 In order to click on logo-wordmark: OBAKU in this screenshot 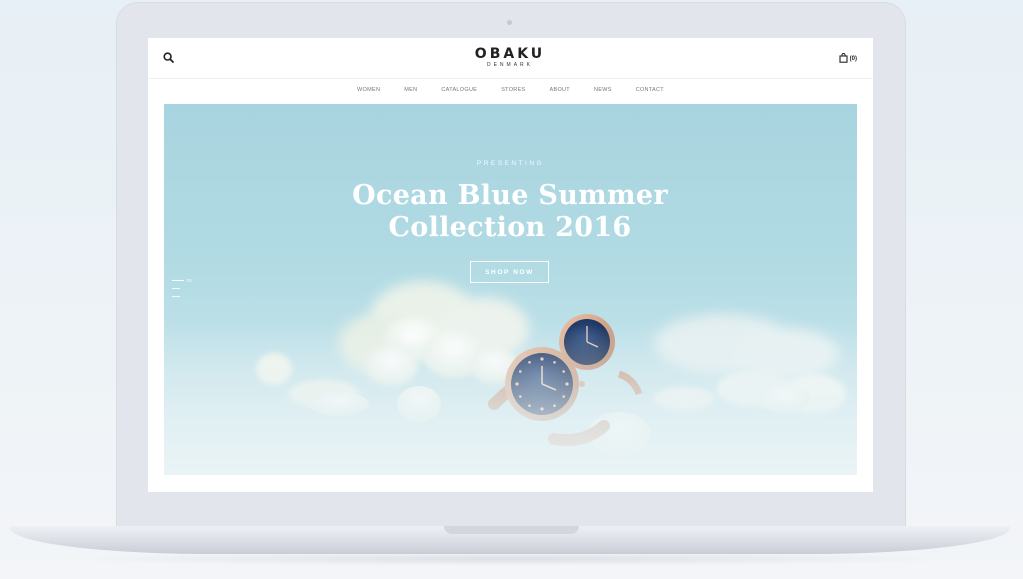, I will do `click(510, 54)`.